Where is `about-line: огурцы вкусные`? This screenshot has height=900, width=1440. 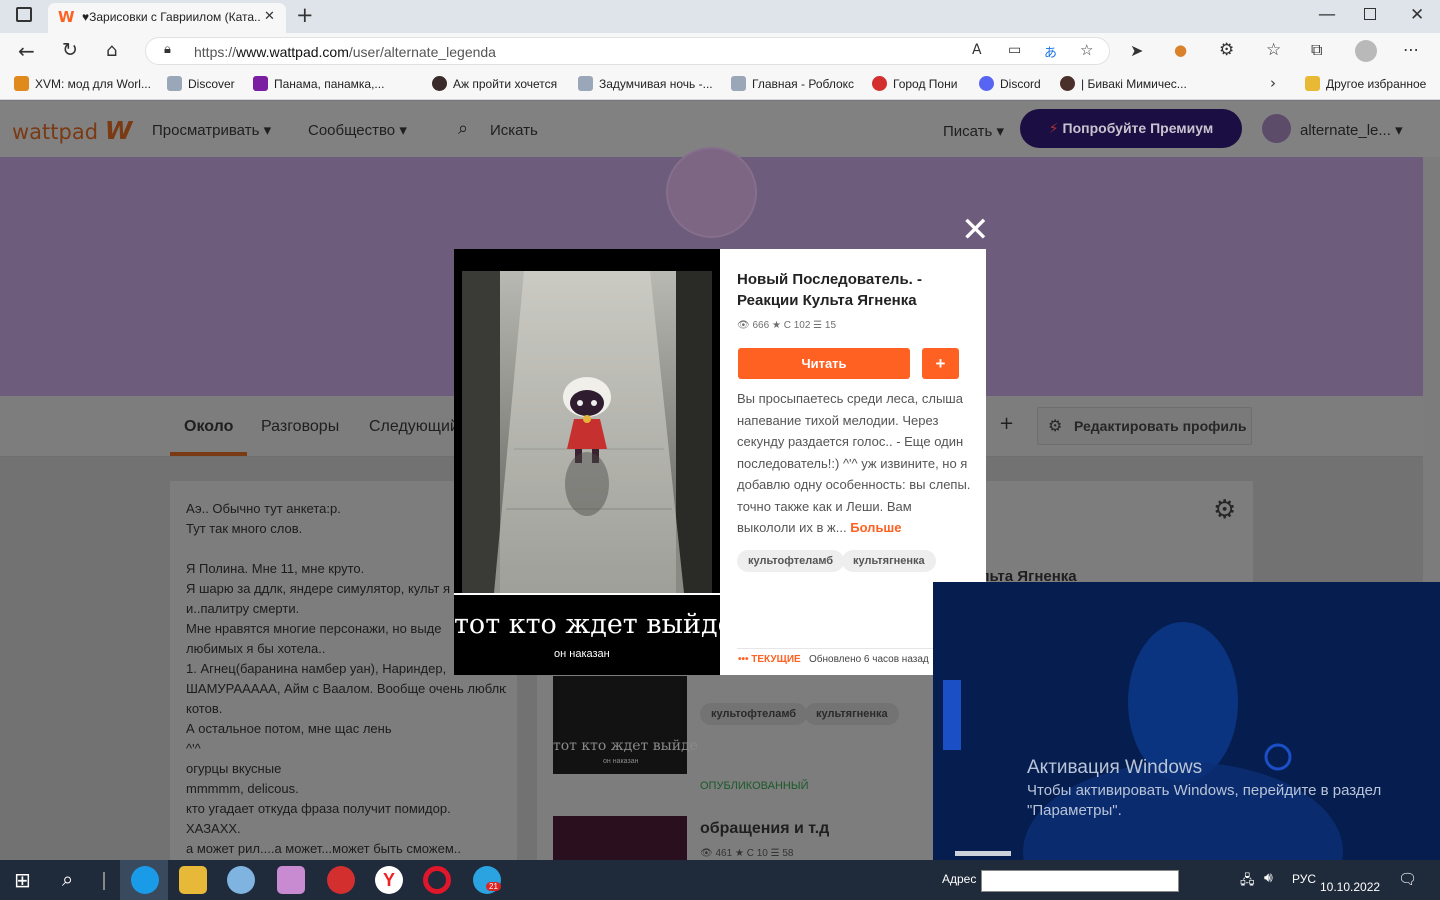 about-line: огурцы вкусные is located at coordinates (234, 768).